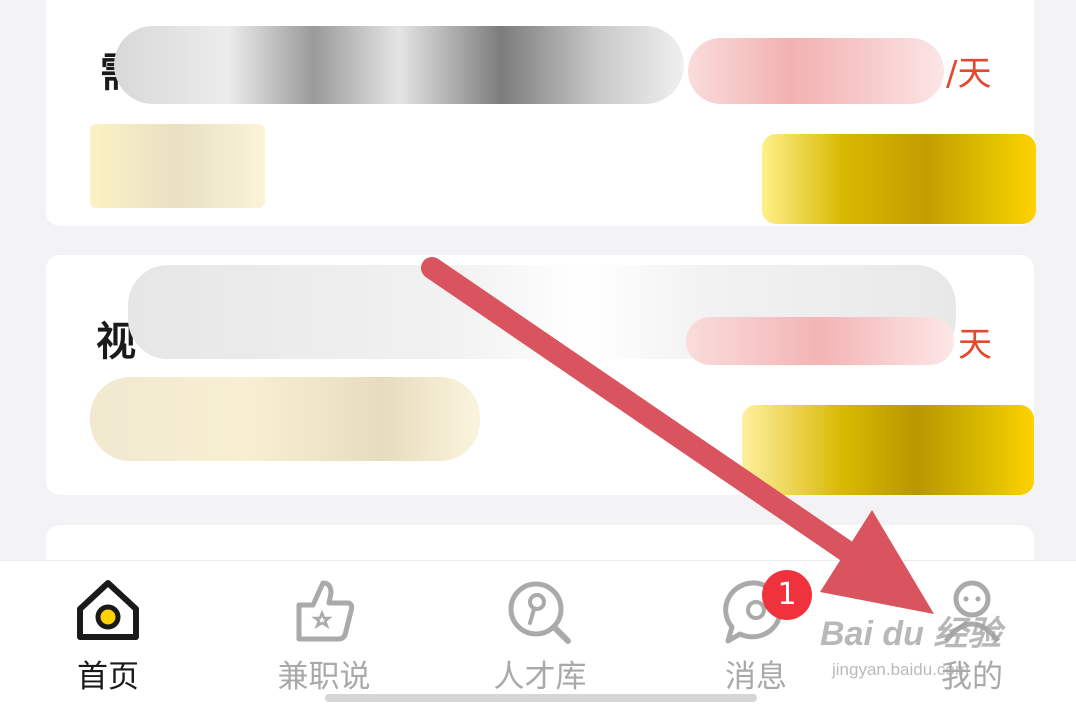 This screenshot has width=1076, height=705. I want to click on tab-talent-pool: 人才库, so click(540, 633).